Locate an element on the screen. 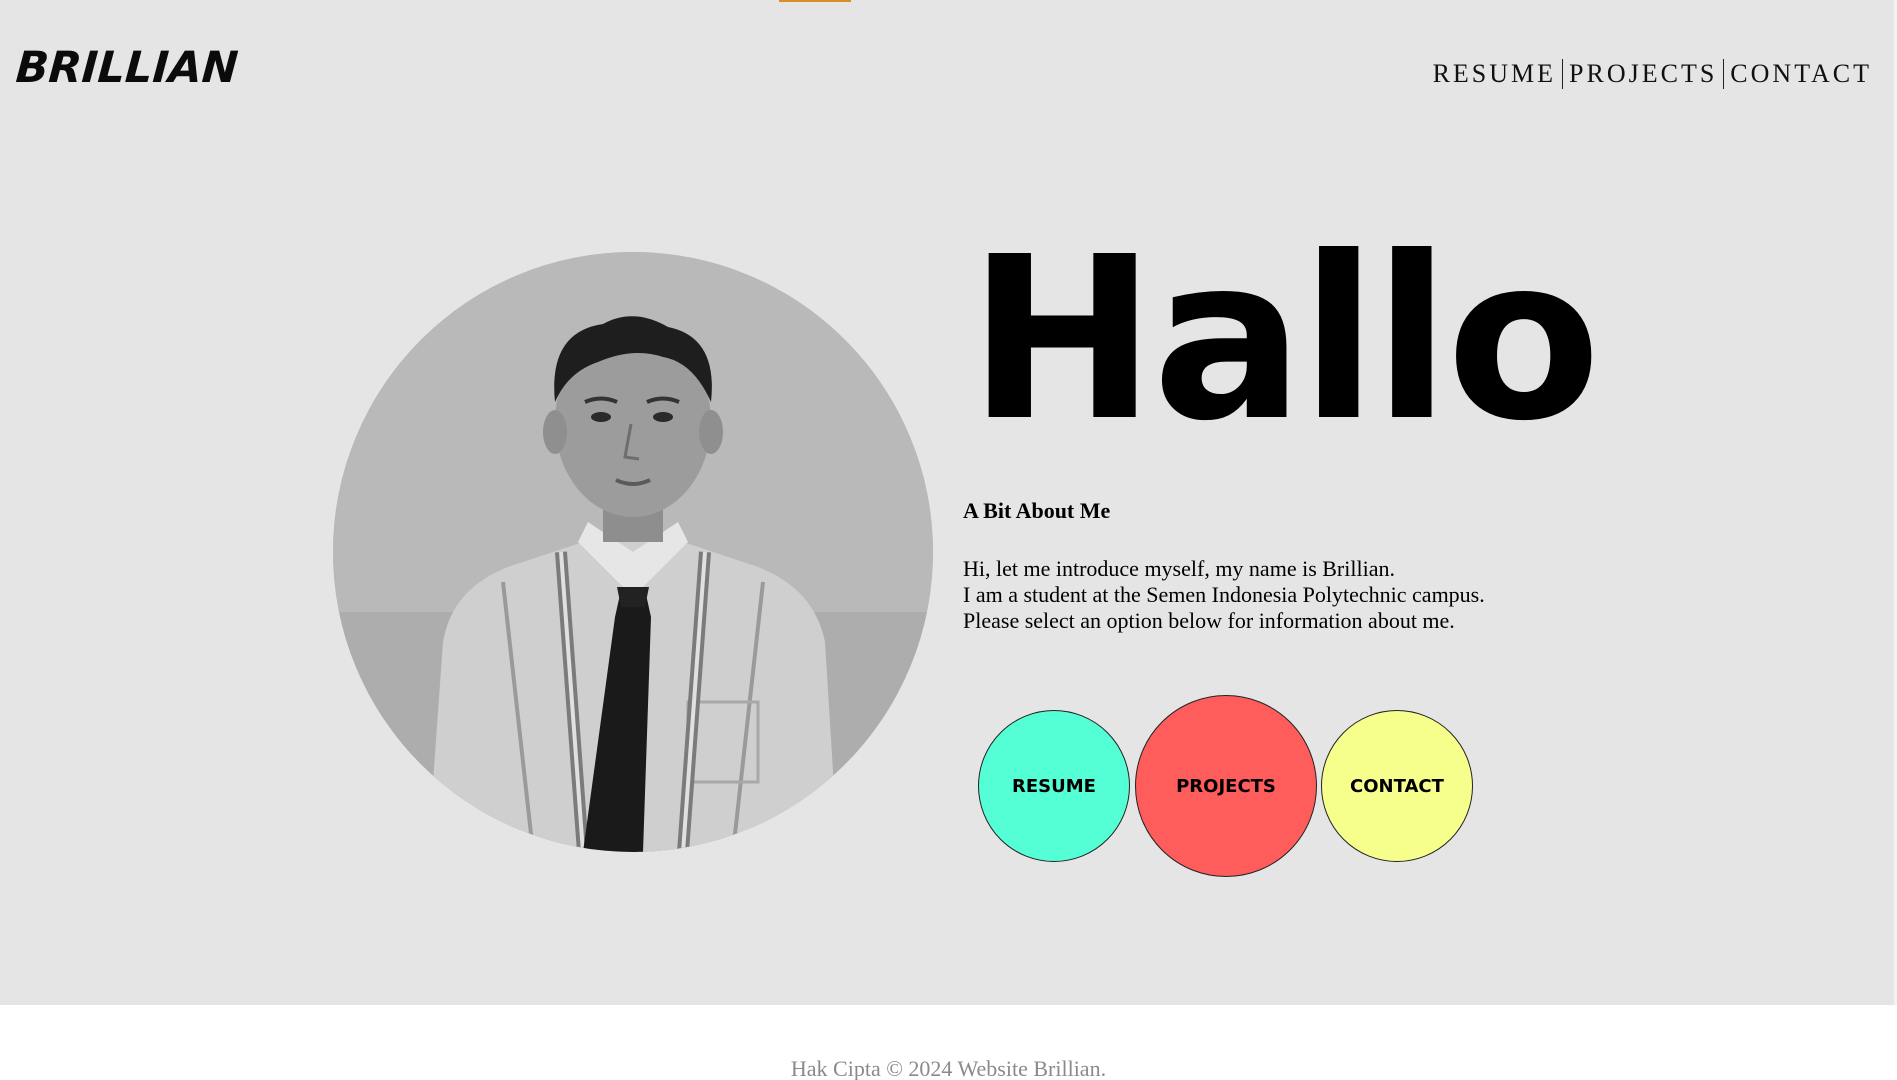 This screenshot has height=1080, width=1897. resume-button: RESUME is located at coordinates (1054, 786).